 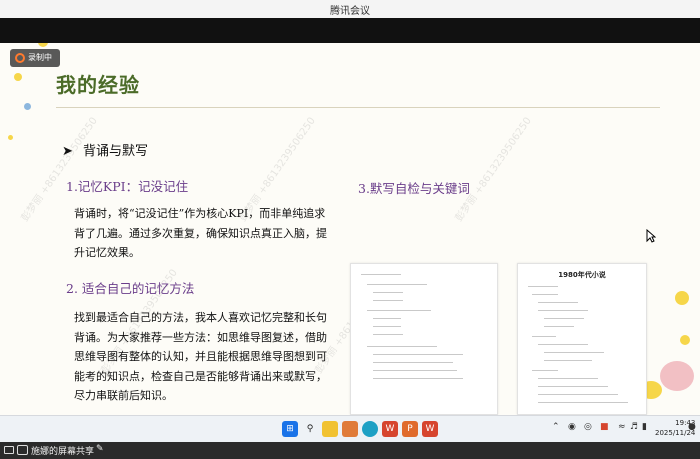 I want to click on annotate-pen-icon: ✎, so click(x=100, y=449).